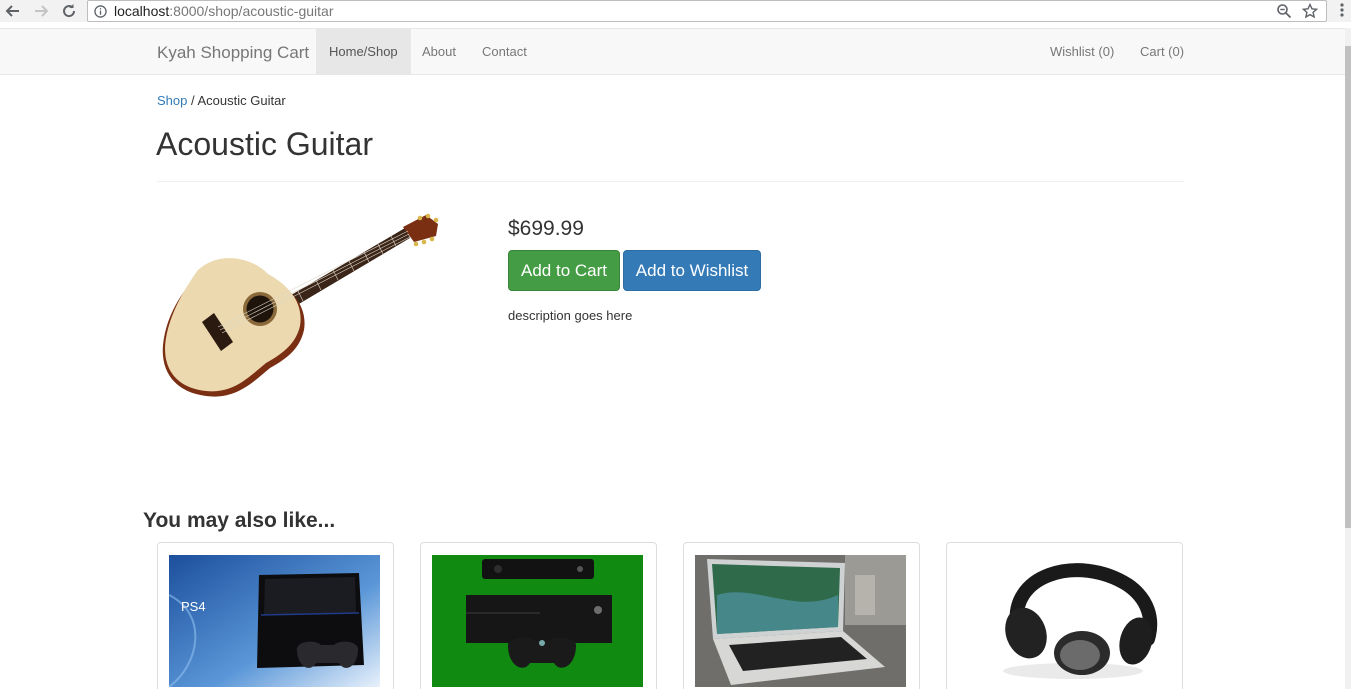  I want to click on macbook-pro-laptop-image, so click(800, 621).